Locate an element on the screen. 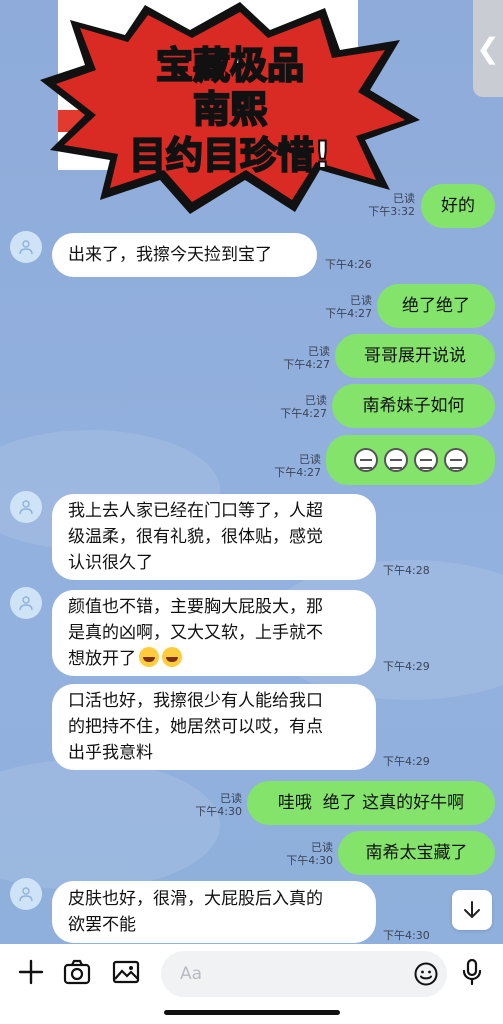 Image resolution: width=503 pixels, height=1024 pixels. chevron-left-icon: ❮ is located at coordinates (488, 48).